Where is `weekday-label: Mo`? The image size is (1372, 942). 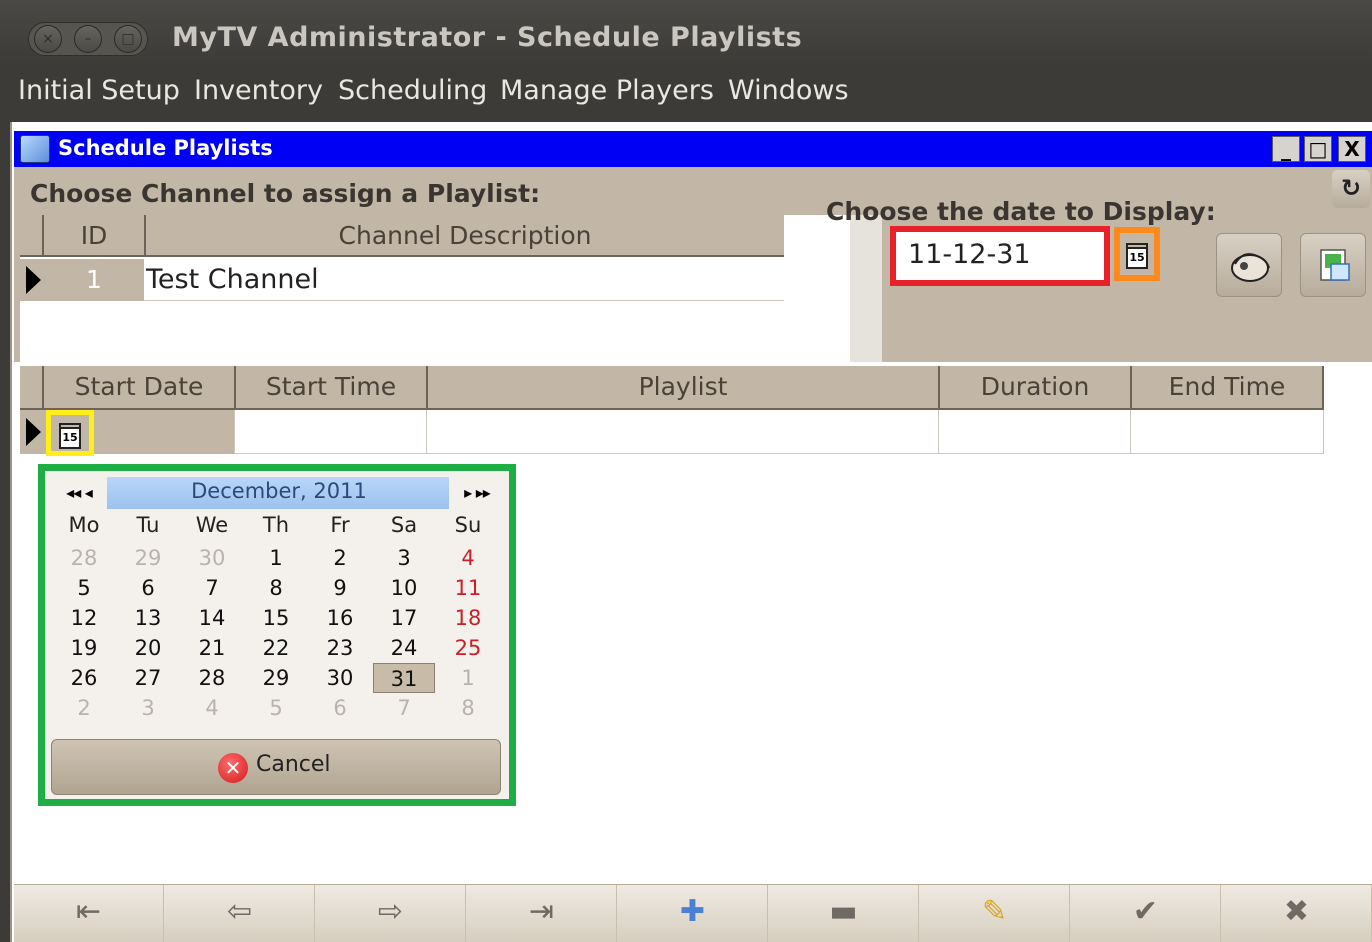
weekday-label: Mo is located at coordinates (84, 525).